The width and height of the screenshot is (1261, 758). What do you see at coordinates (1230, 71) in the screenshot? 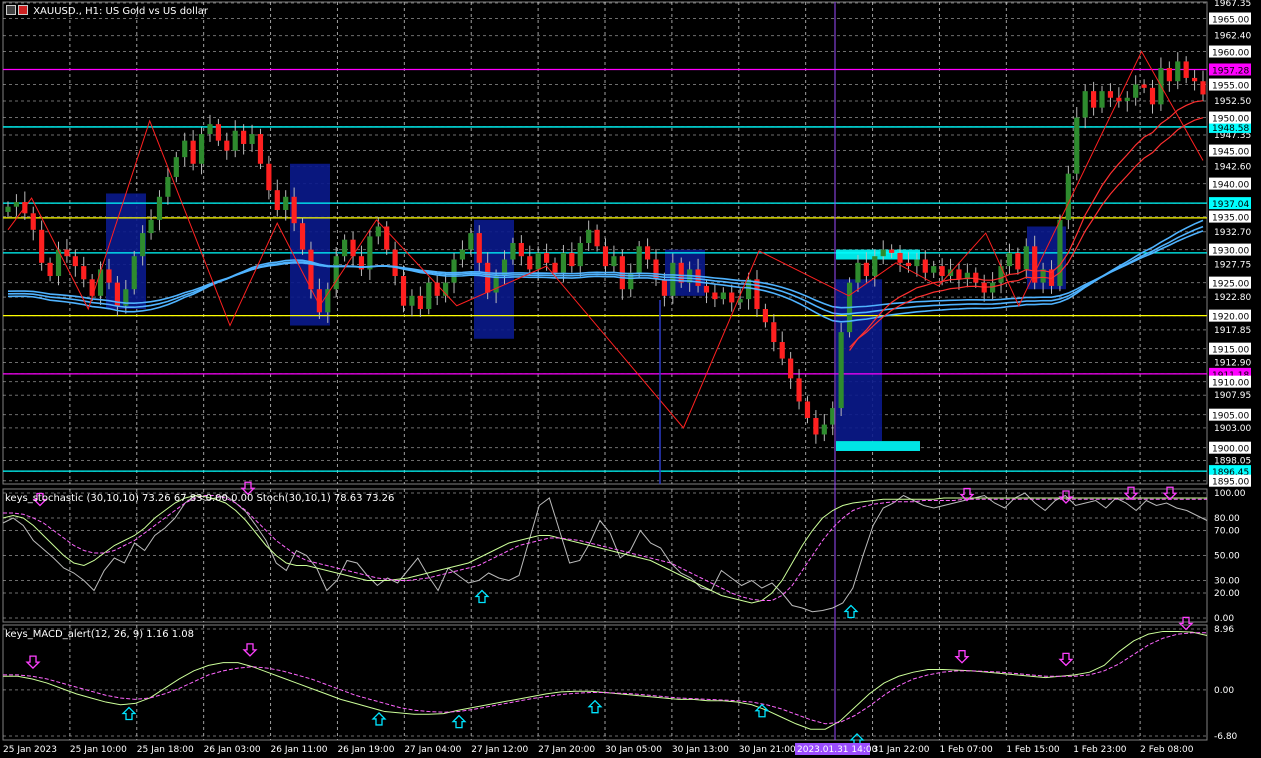
I see `price-tag-label: 1957.28` at bounding box center [1230, 71].